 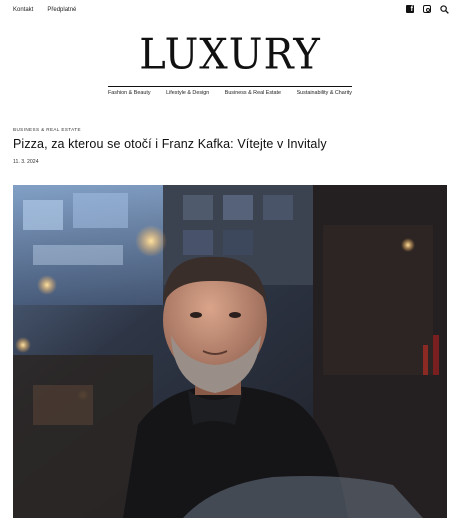 I want to click on topnav-link-predplatne: Předplatné, so click(x=61, y=10).